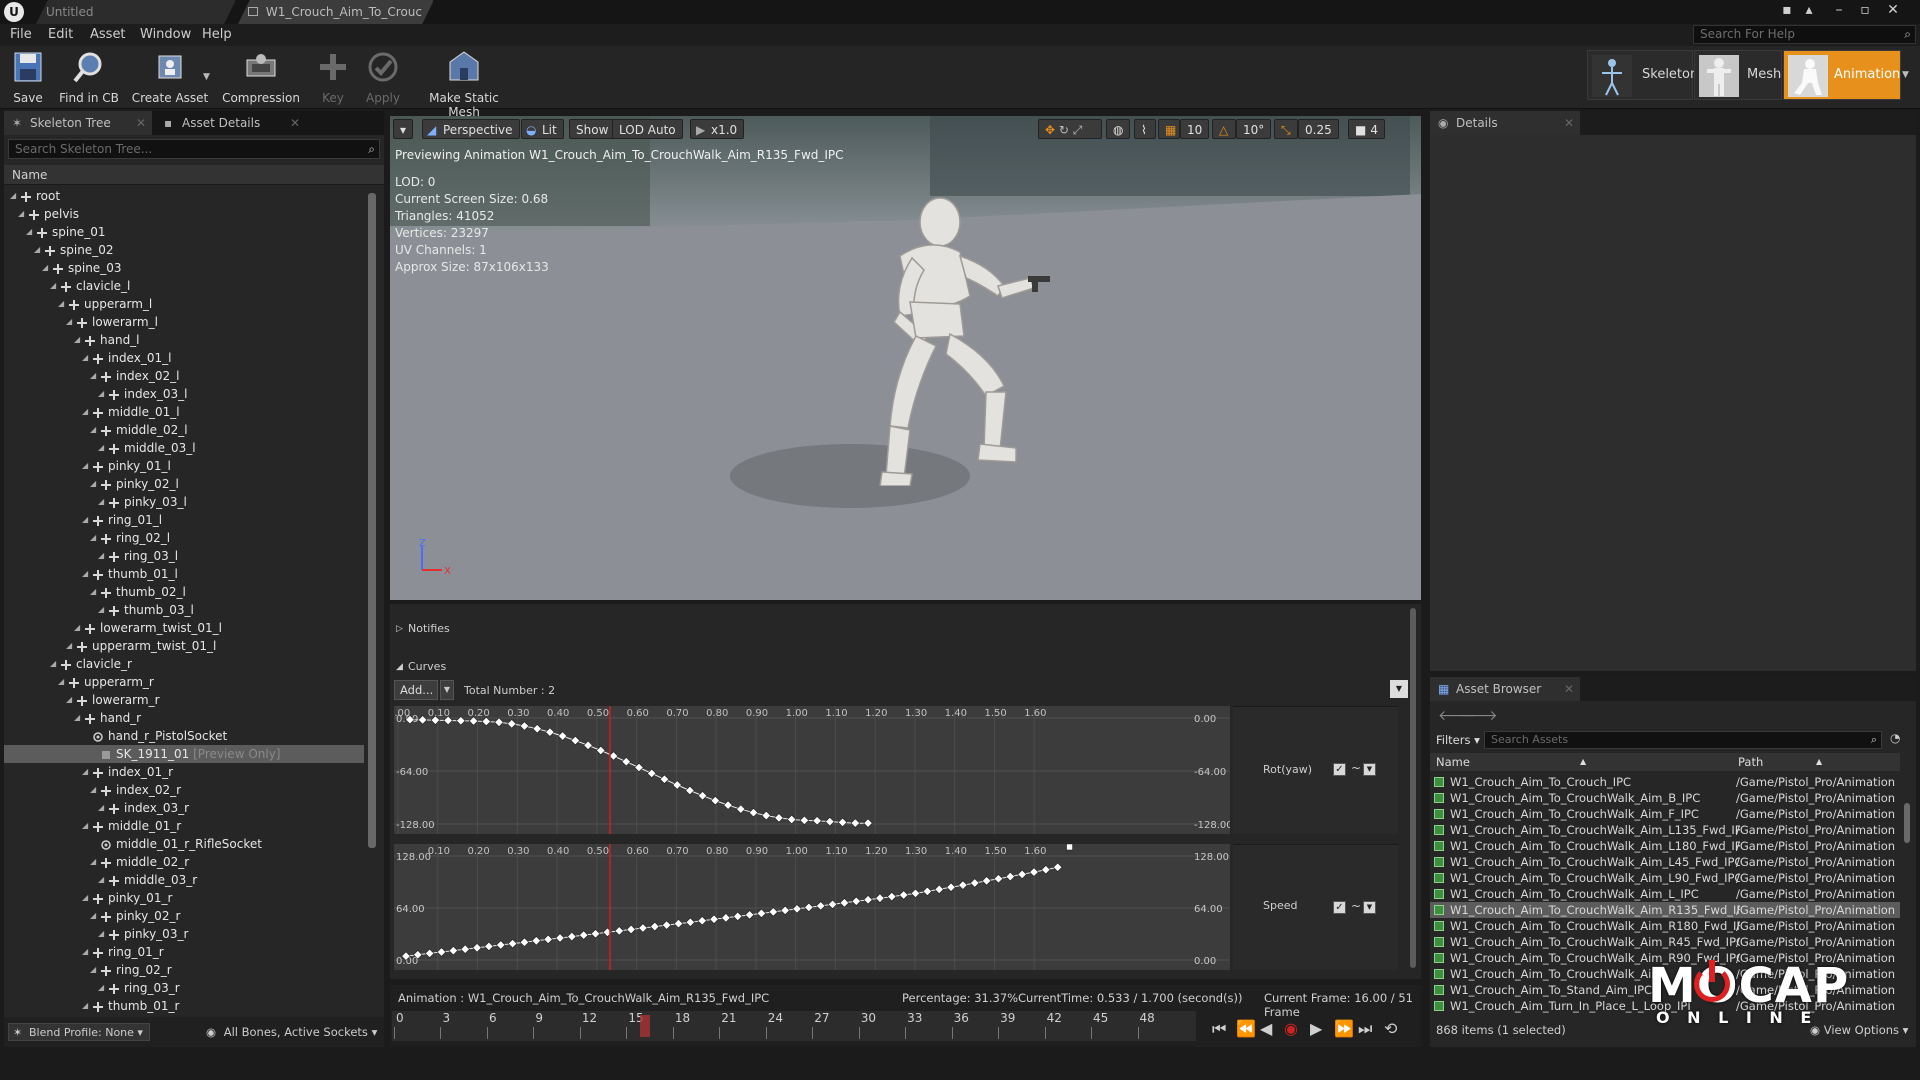 The image size is (1920, 1080). I want to click on grid-snap-icon: ▦, so click(1169, 129).